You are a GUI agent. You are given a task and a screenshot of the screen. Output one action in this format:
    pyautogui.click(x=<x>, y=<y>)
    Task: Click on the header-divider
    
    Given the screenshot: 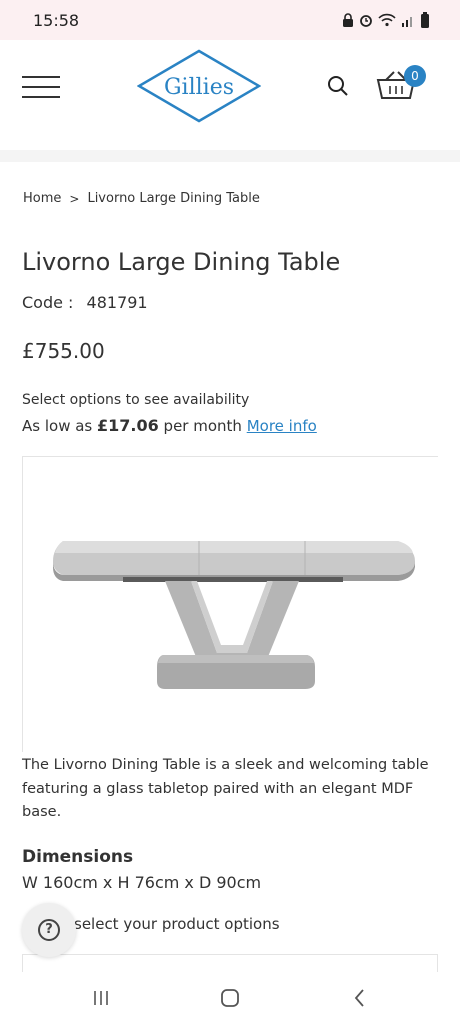 What is the action you would take?
    pyautogui.click(x=230, y=156)
    